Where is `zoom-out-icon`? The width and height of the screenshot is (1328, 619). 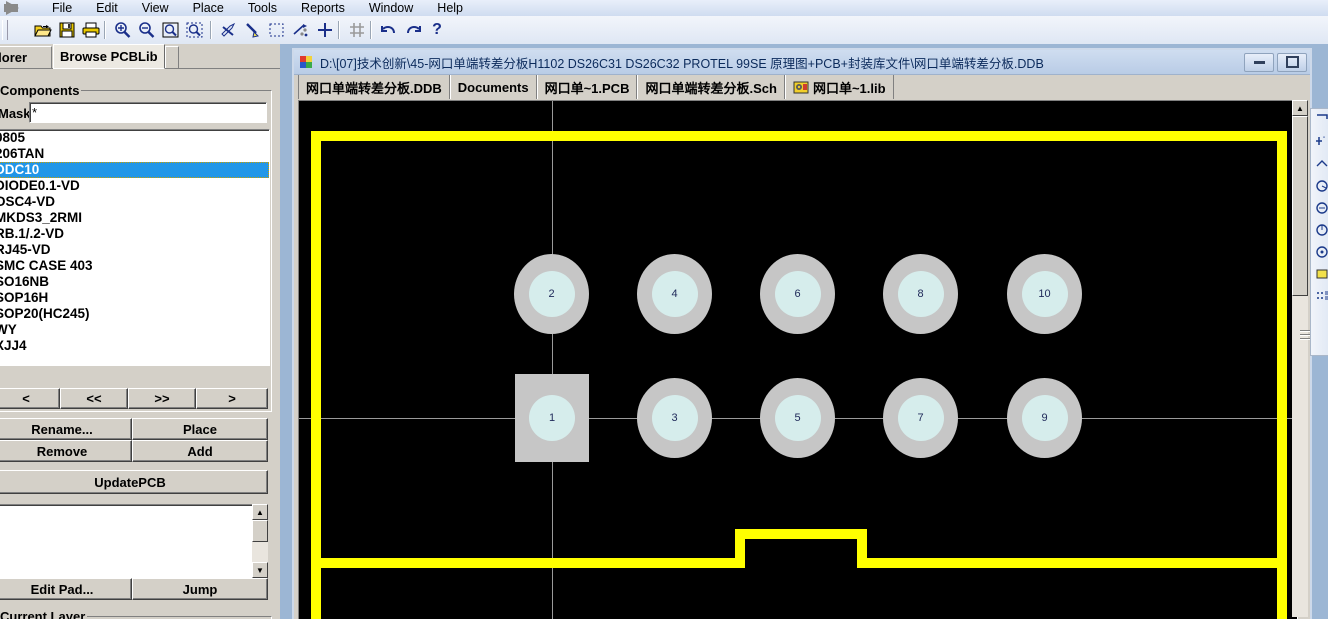
zoom-out-icon is located at coordinates (147, 30).